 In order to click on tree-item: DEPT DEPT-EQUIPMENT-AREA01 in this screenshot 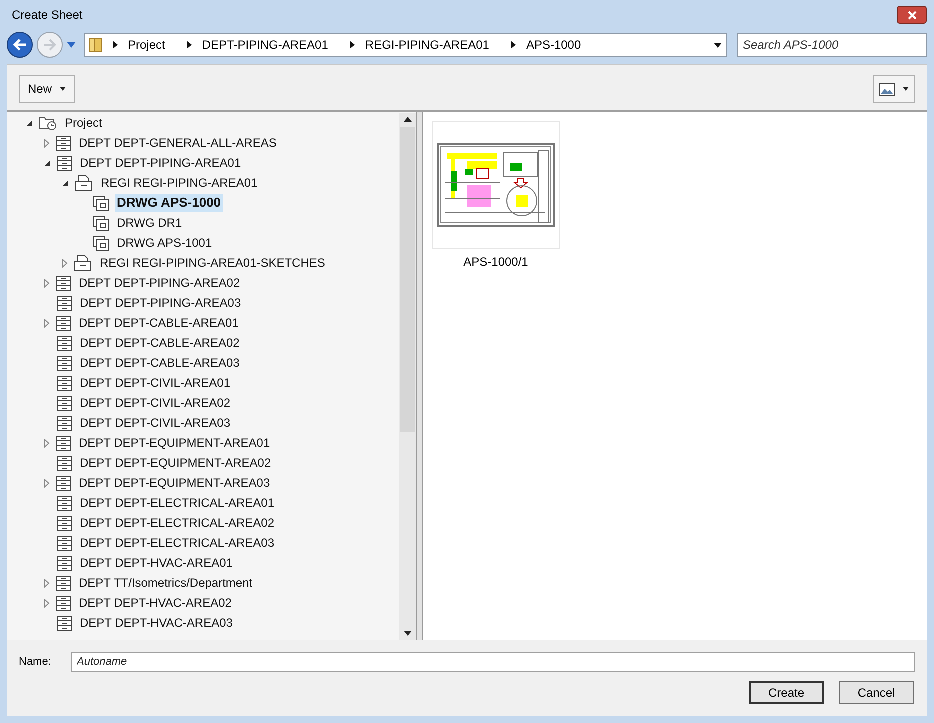, I will do `click(174, 443)`.